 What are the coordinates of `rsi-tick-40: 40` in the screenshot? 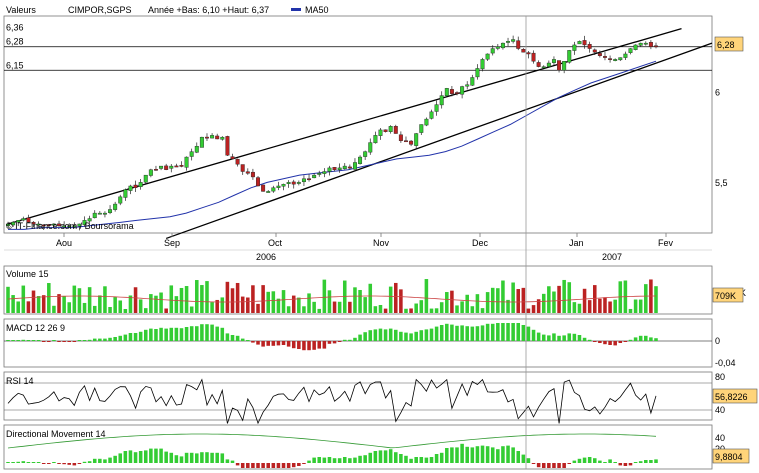 It's located at (720, 410).